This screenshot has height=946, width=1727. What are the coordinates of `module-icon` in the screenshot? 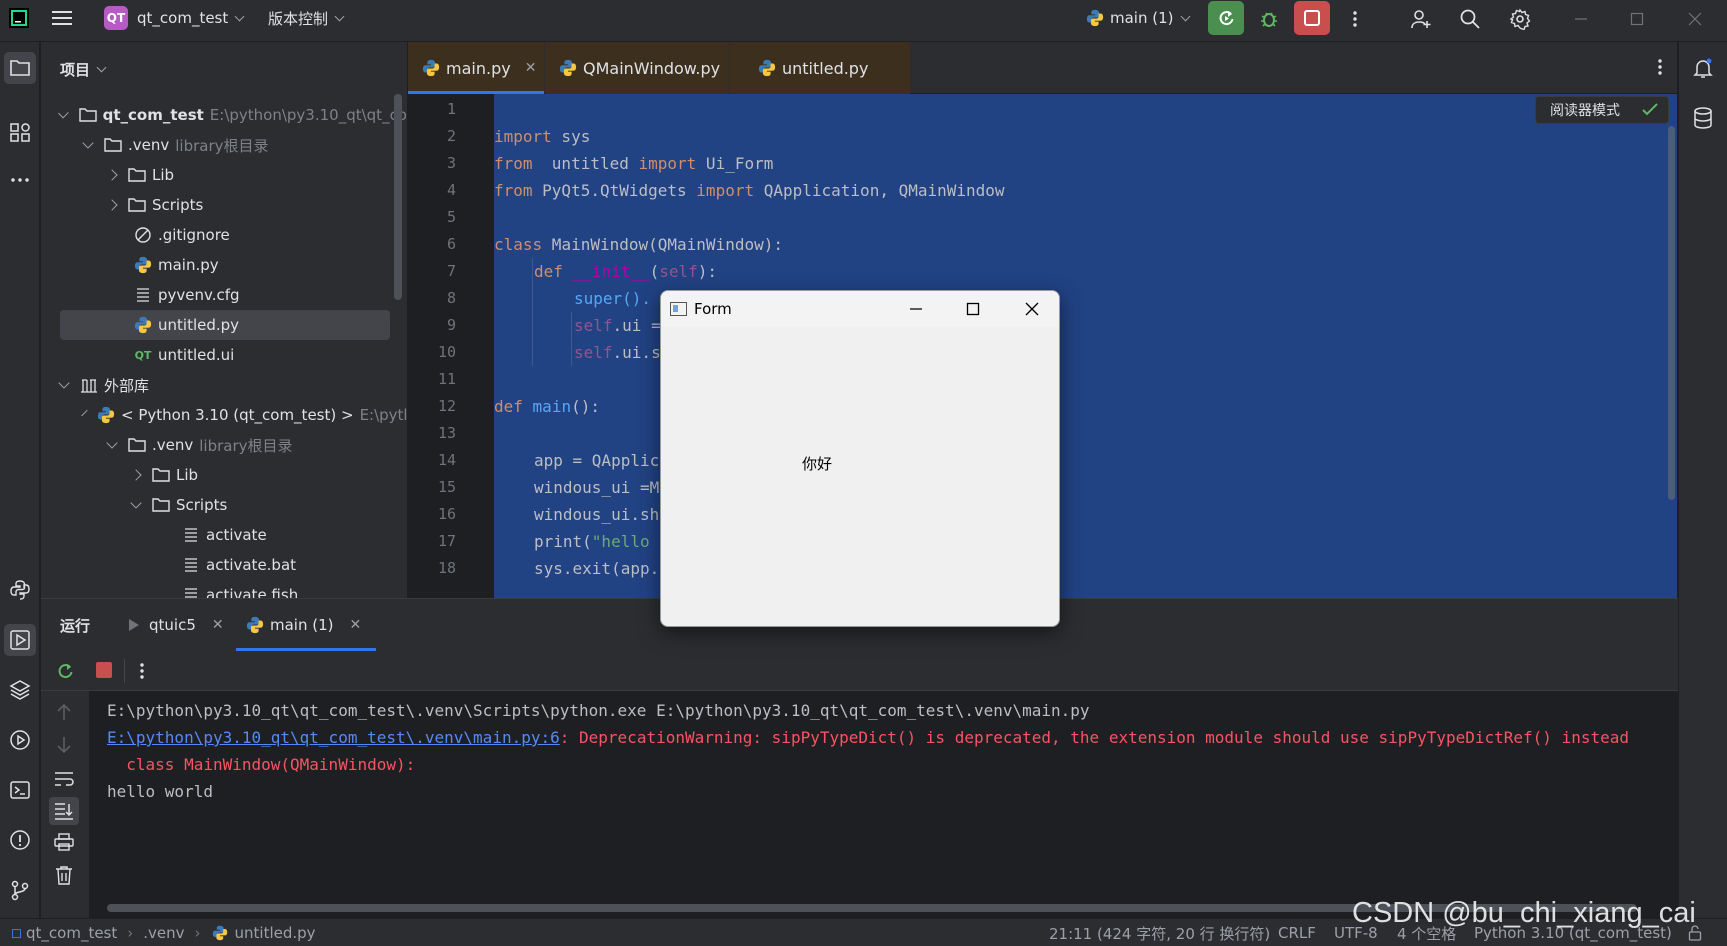 It's located at (16, 933).